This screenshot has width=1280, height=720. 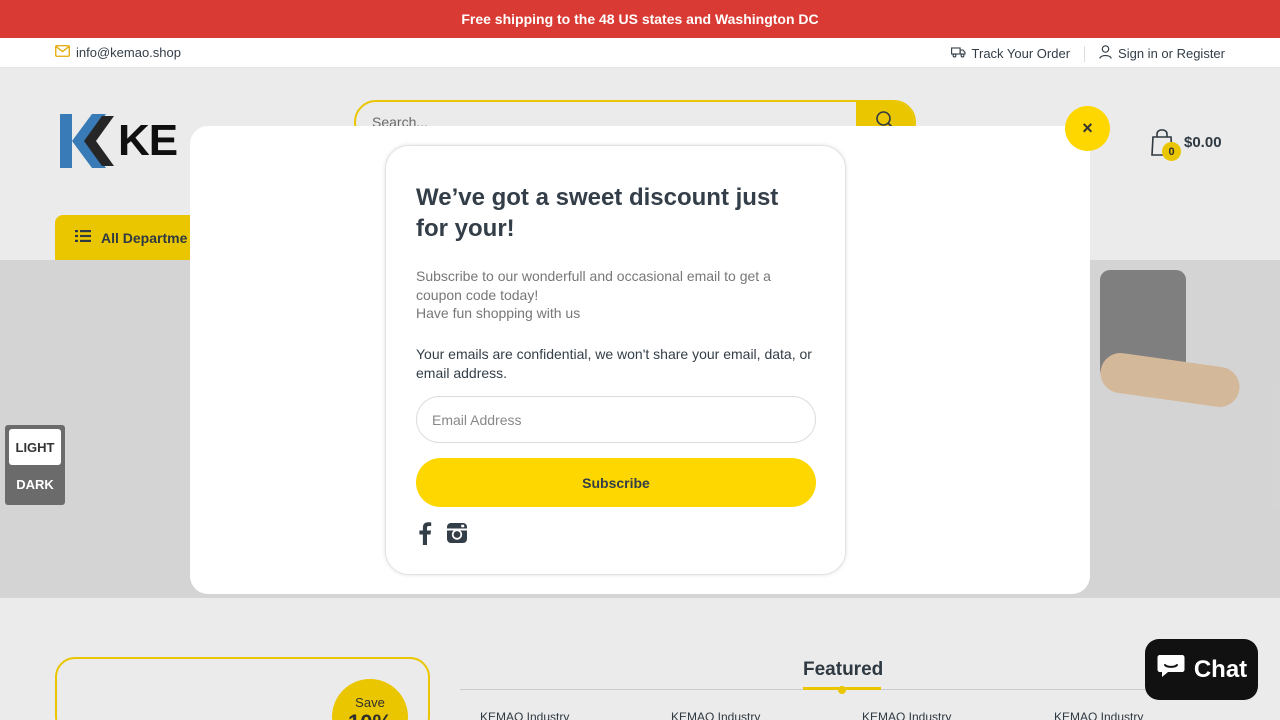 What do you see at coordinates (457, 535) in the screenshot?
I see `instagram-icon` at bounding box center [457, 535].